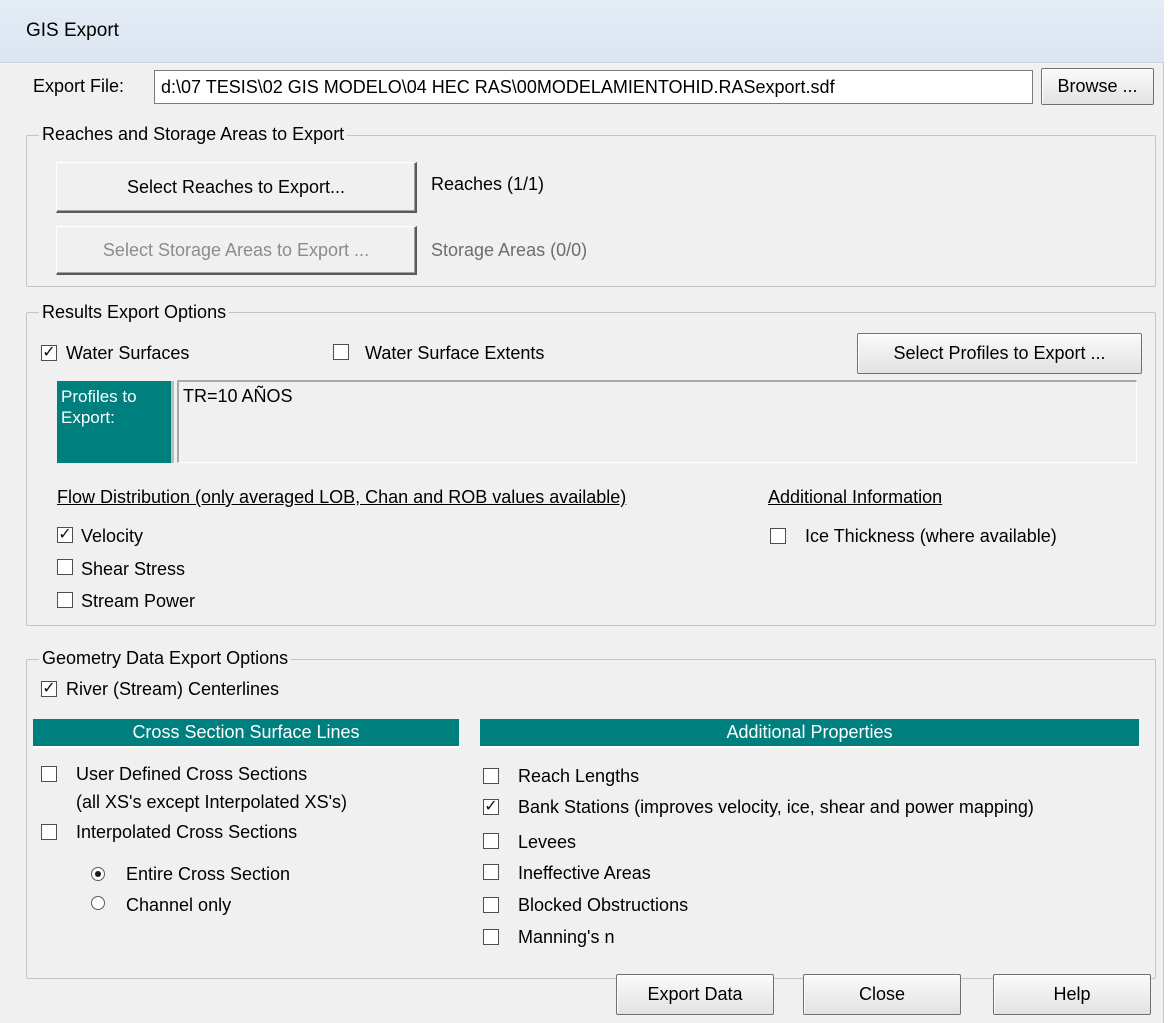 The image size is (1172, 1023). Describe the element at coordinates (855, 497) in the screenshot. I see `additional-information-heading: Additional Information` at that location.